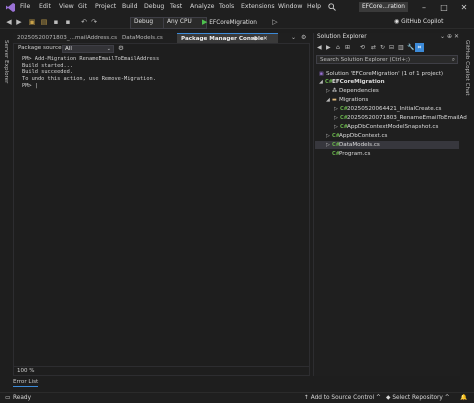 Image resolution: width=474 pixels, height=403 pixels. What do you see at coordinates (394, 109) in the screenshot?
I see `tree-label: 20250520064421_InitialCreate.cs` at bounding box center [394, 109].